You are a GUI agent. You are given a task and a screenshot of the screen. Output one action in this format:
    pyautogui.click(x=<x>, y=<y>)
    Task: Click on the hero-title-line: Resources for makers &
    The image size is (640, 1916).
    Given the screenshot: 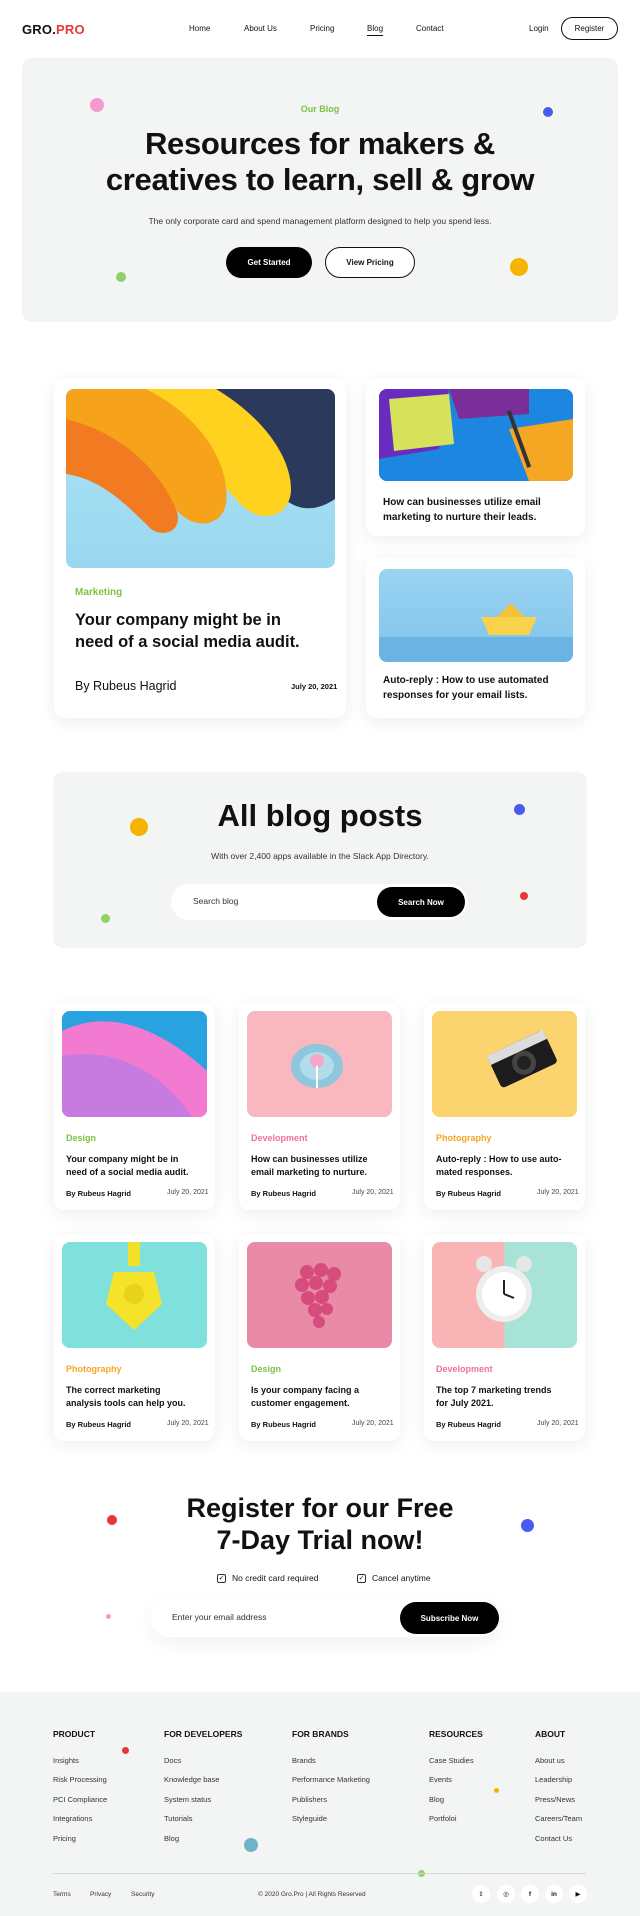 What is the action you would take?
    pyautogui.click(x=320, y=143)
    